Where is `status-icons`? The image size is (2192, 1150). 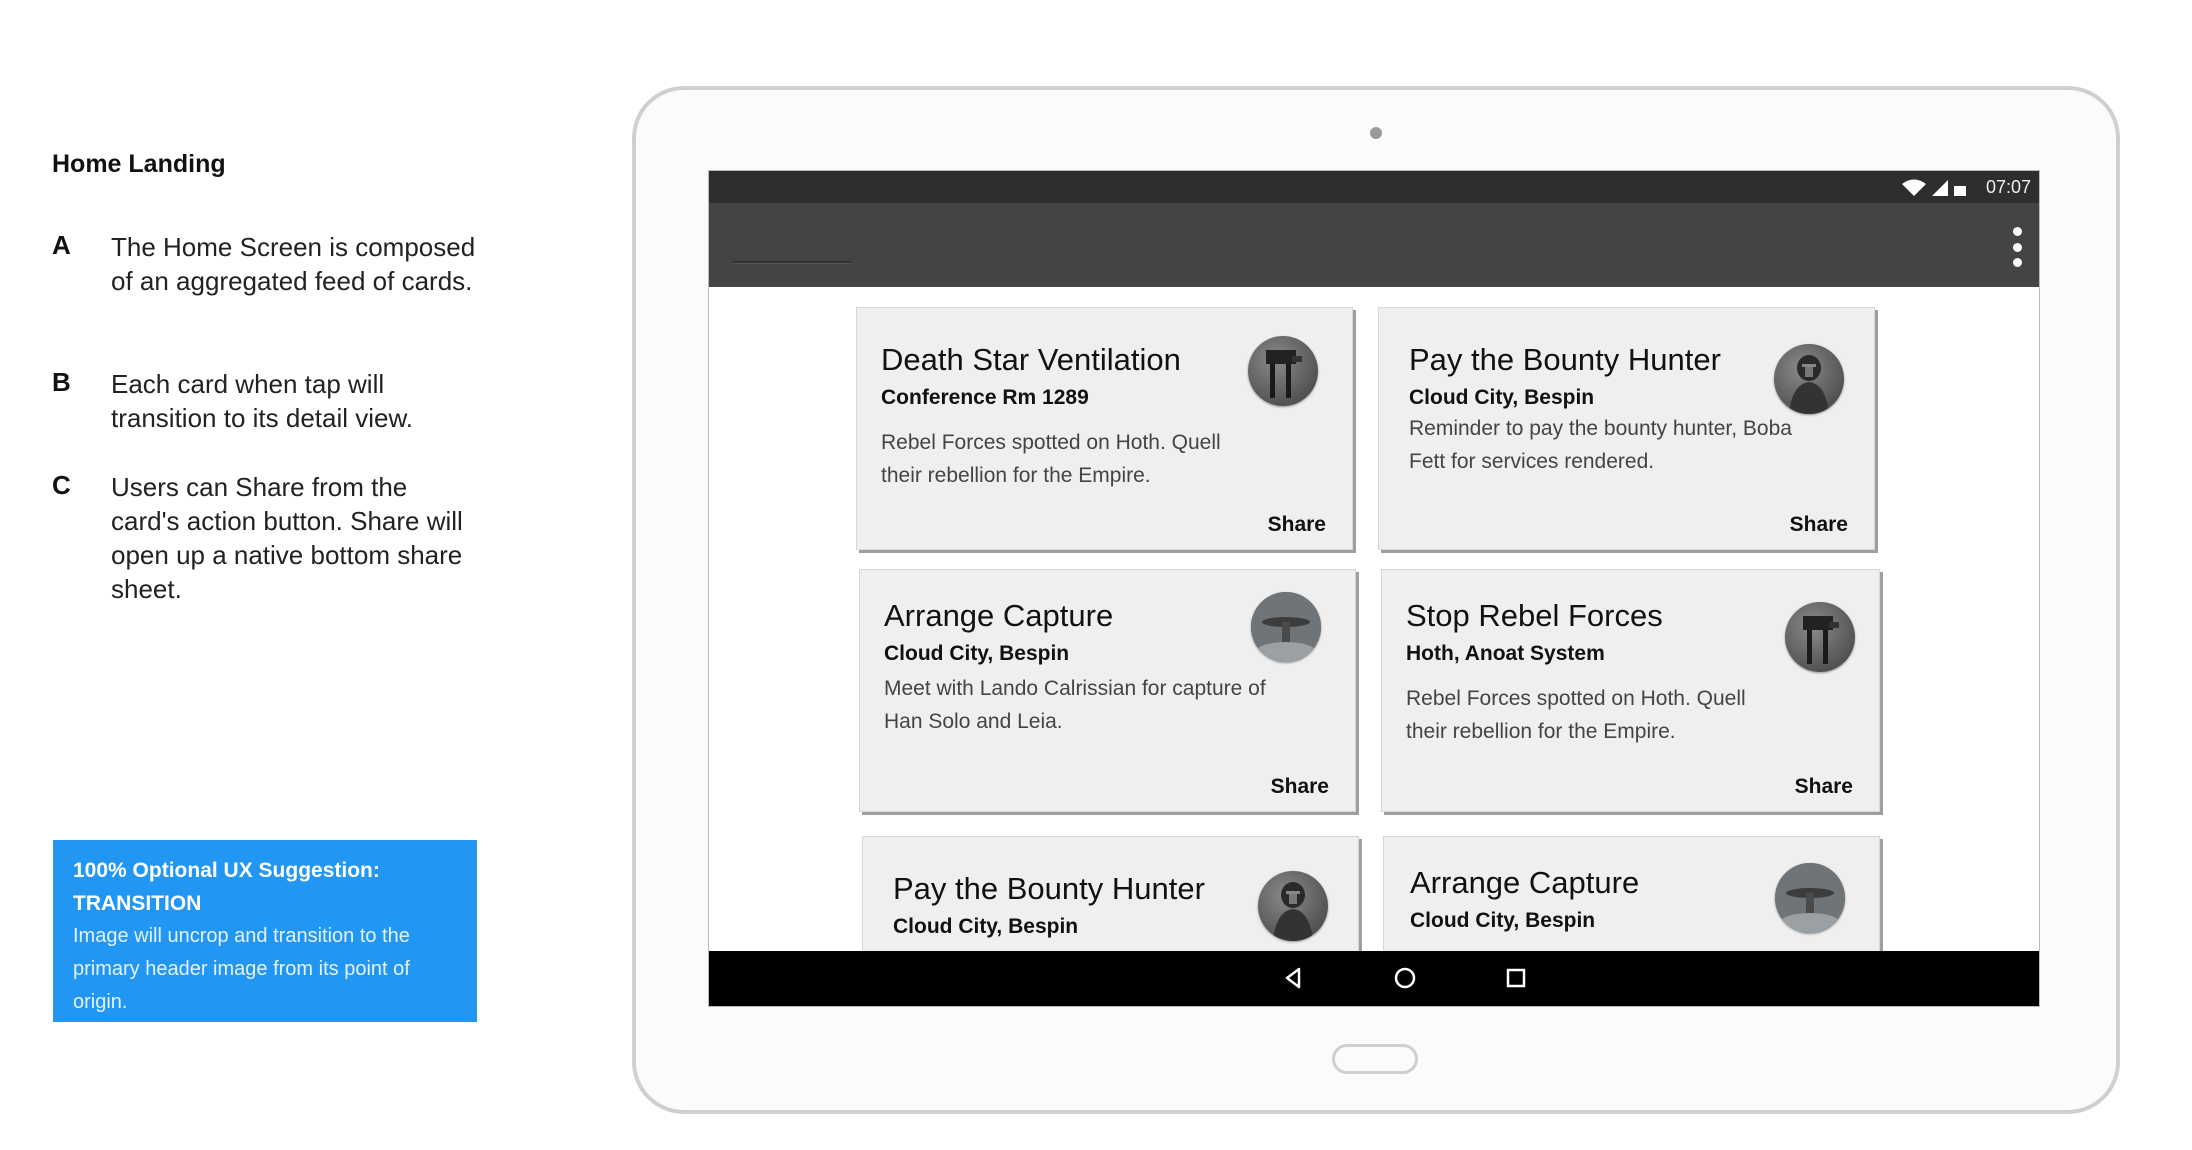
status-icons is located at coordinates (1934, 188).